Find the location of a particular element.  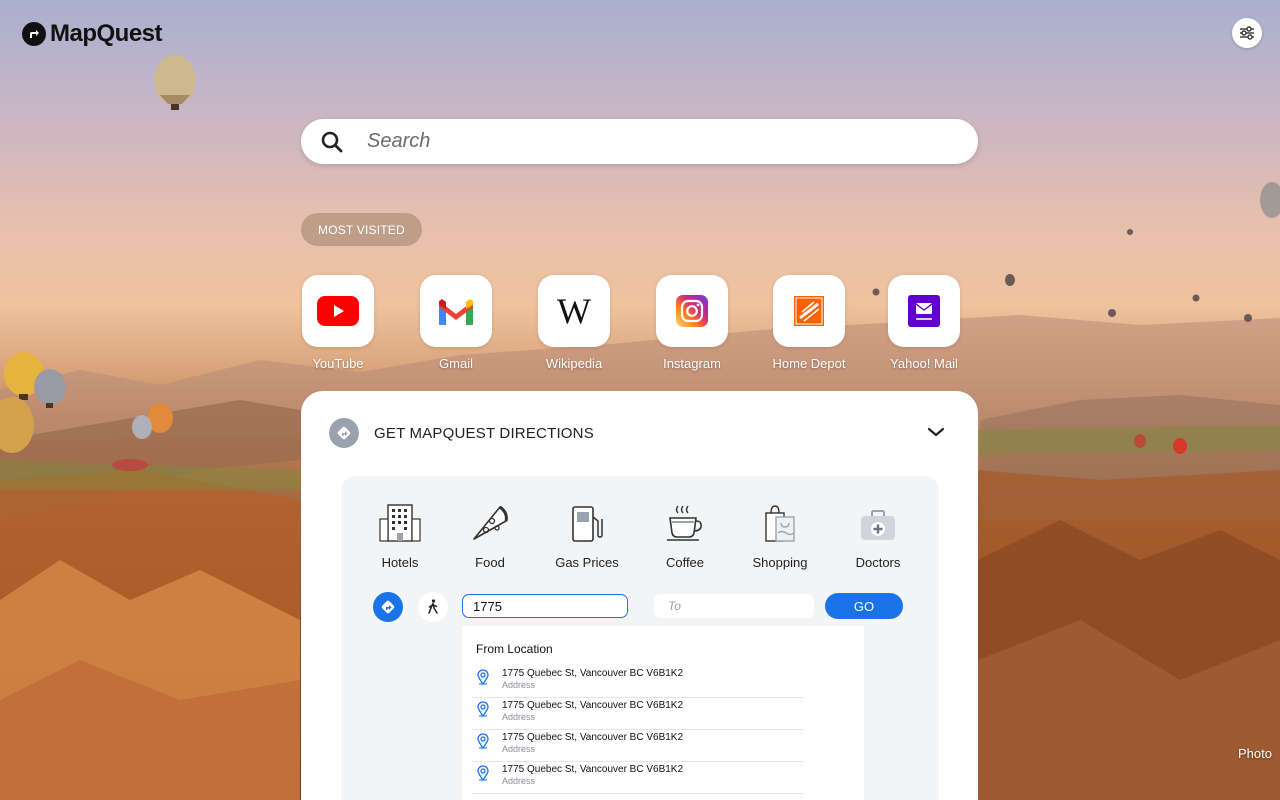

most-visited-label: MOST VISITED is located at coordinates (361, 229).